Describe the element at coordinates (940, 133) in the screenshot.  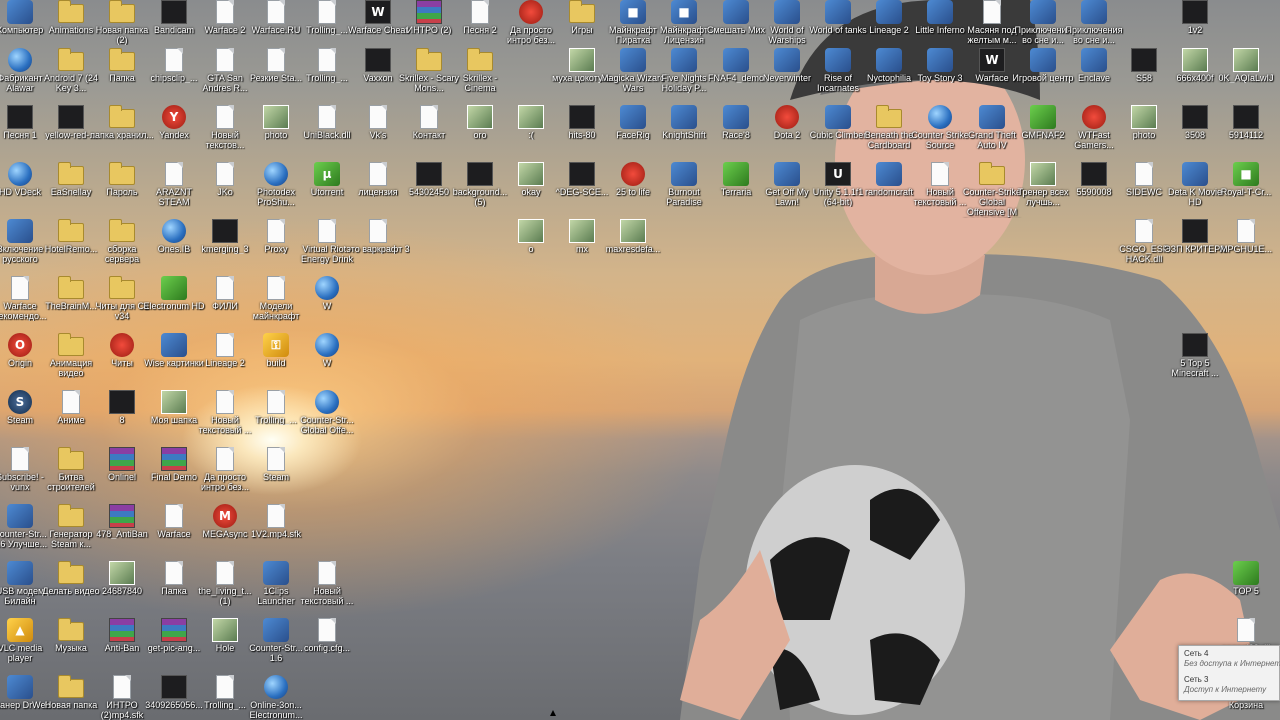
I see `desktop-icon: Counter Strike Source` at that location.